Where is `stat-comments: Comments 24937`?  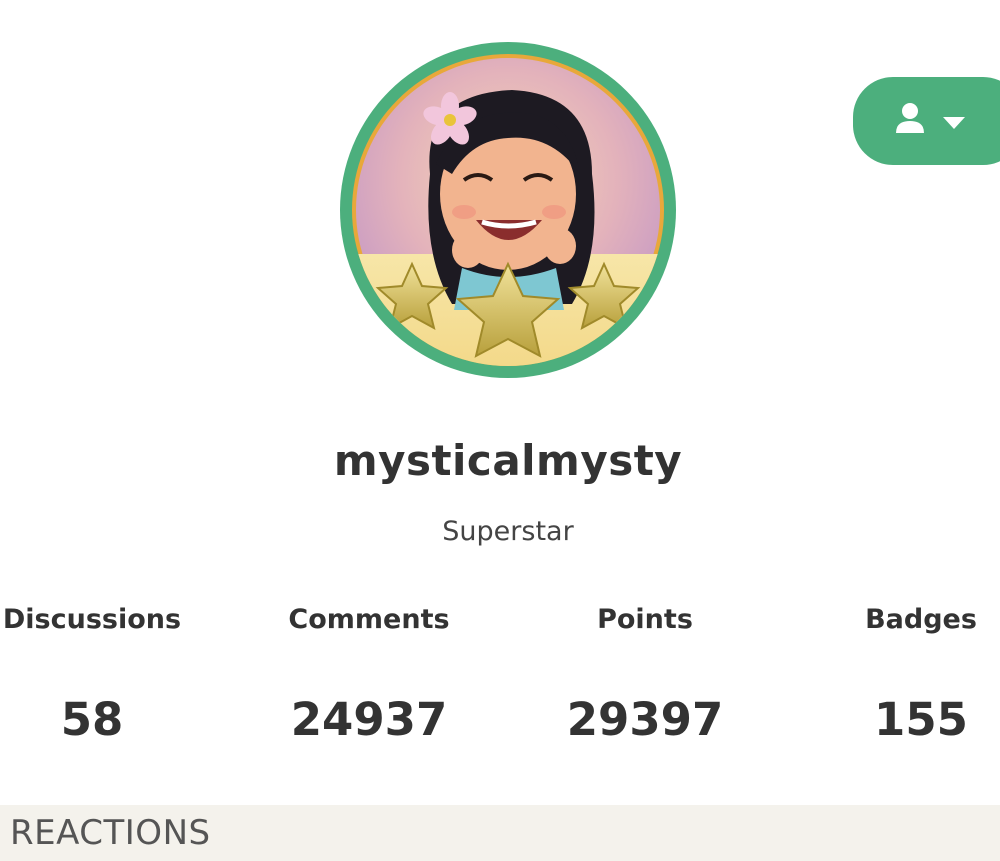 stat-comments: Comments 24937 is located at coordinates (369, 674).